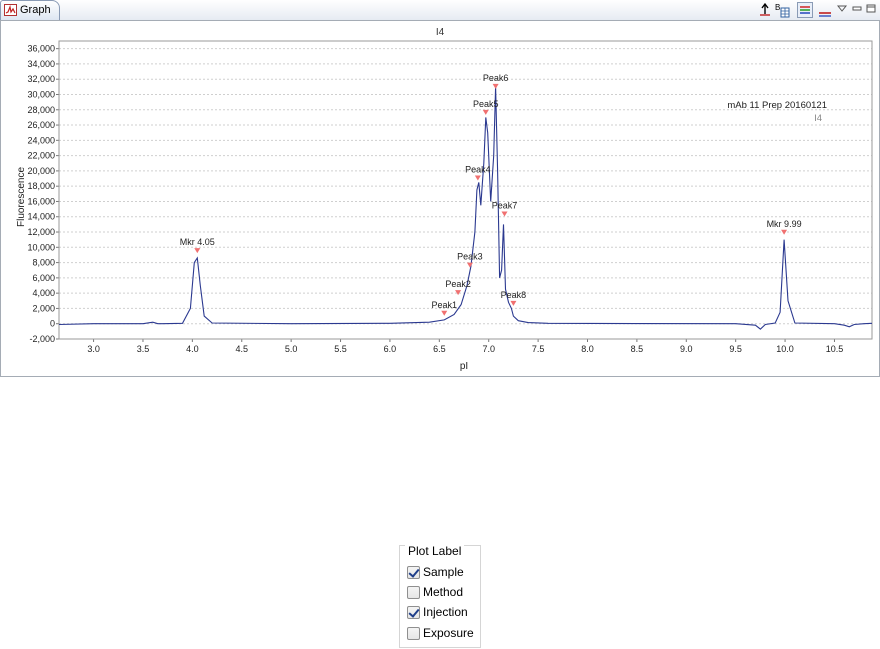  Describe the element at coordinates (42, 339) in the screenshot. I see `y-tick-label: -2,000` at that location.